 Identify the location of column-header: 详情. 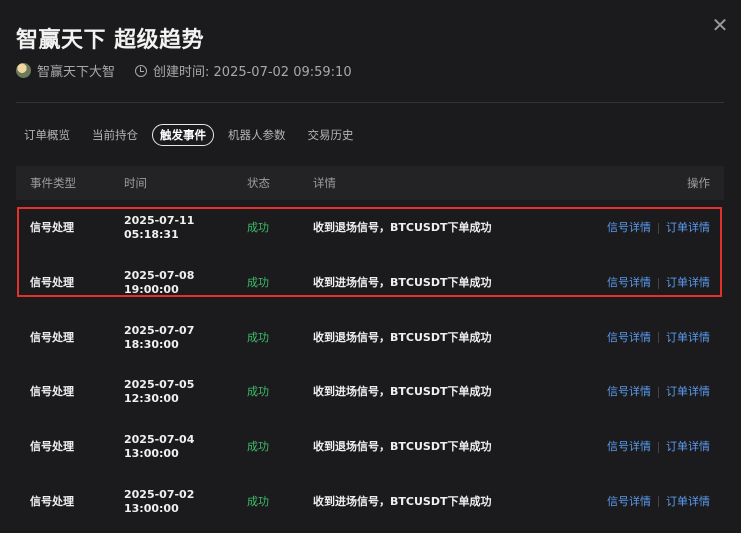
(324, 183).